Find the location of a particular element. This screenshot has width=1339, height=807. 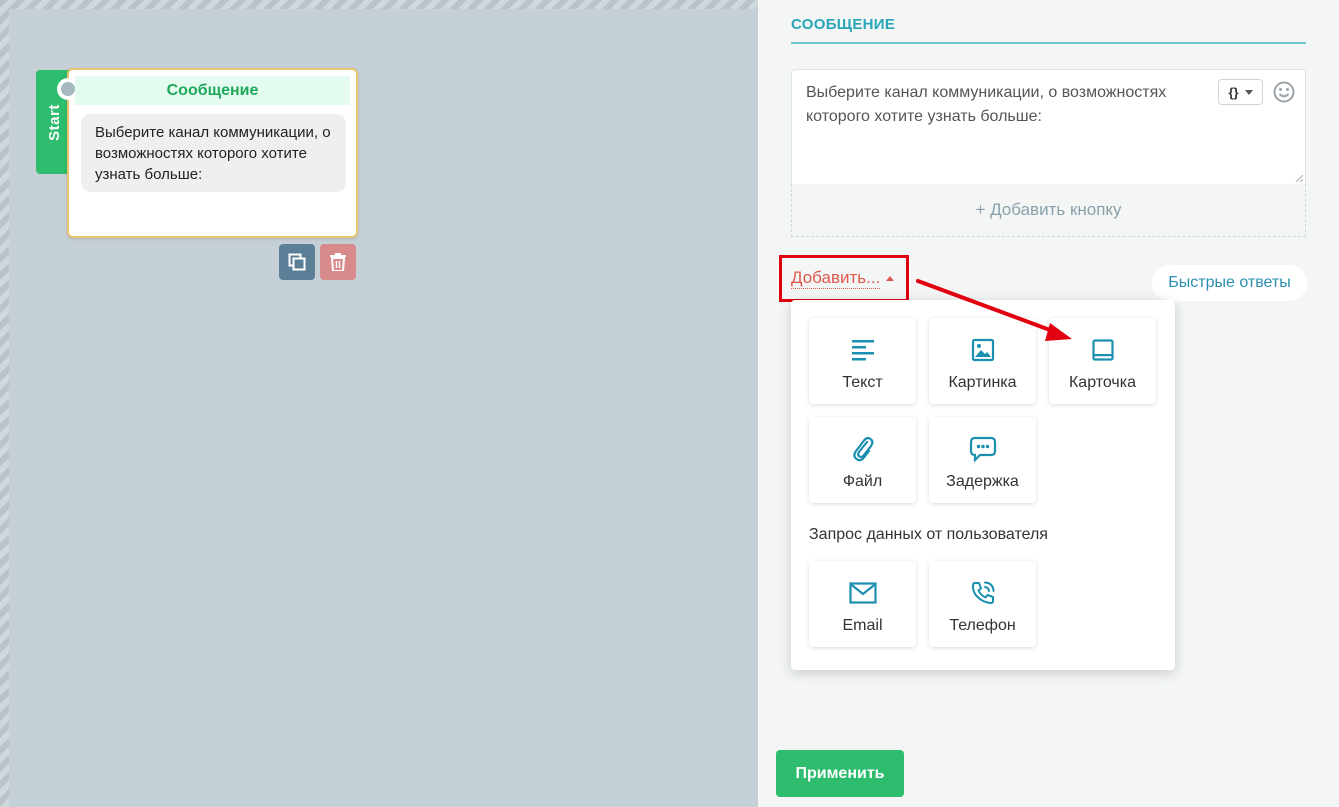

apply-button: Применить is located at coordinates (840, 773).